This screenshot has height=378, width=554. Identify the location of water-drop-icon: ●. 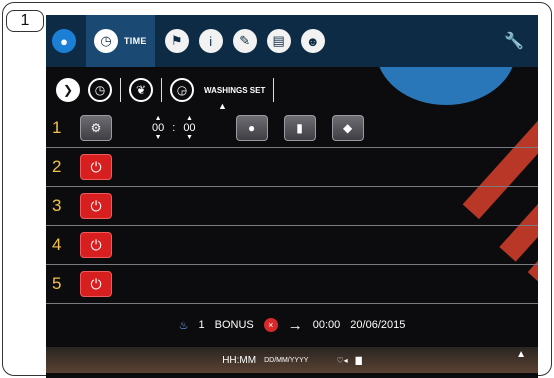
(64, 41).